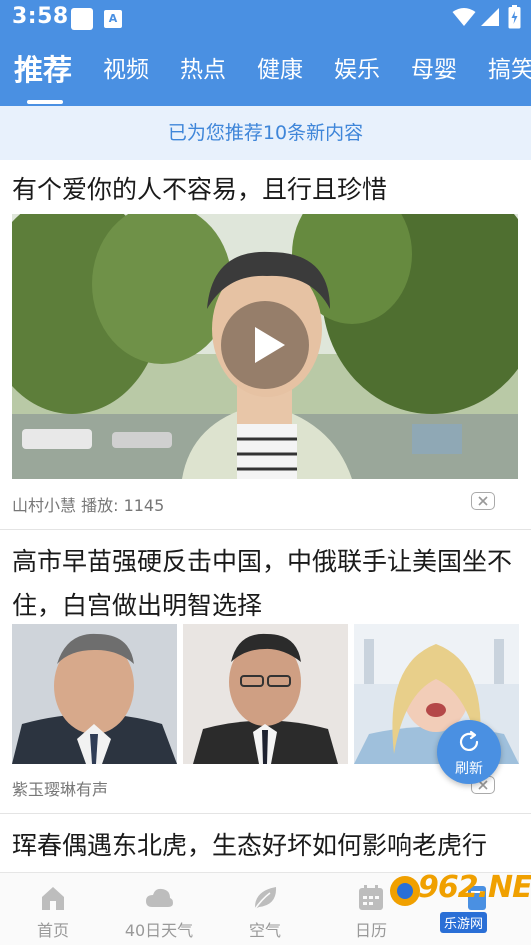 This screenshot has width=531, height=945. I want to click on battery-icon, so click(514, 17).